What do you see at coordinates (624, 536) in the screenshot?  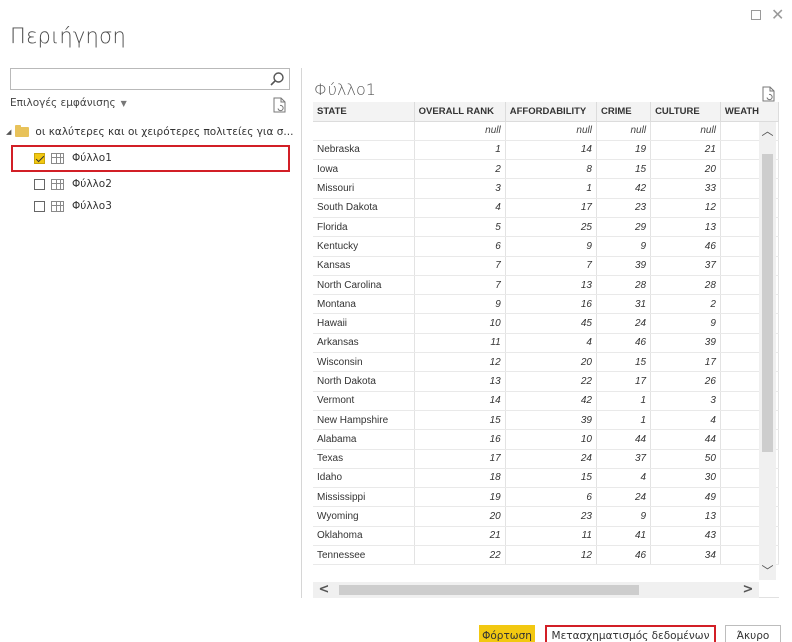 I see `value-cell: 41` at bounding box center [624, 536].